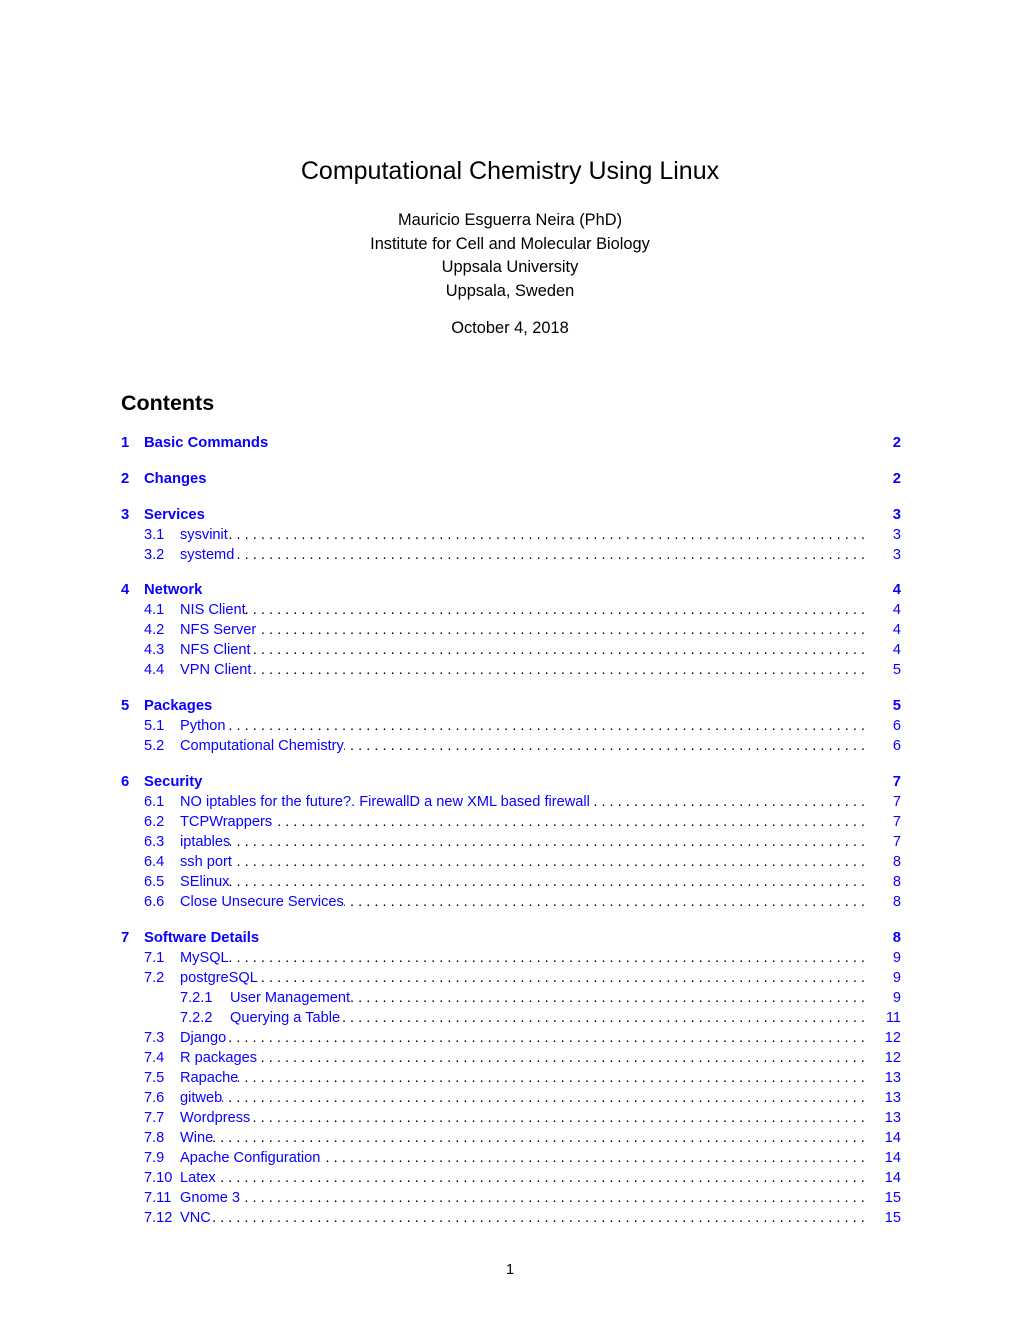 This screenshot has width=1020, height=1320. Describe the element at coordinates (511, 515) in the screenshot. I see `toc-section-link: 3 Services 3` at that location.